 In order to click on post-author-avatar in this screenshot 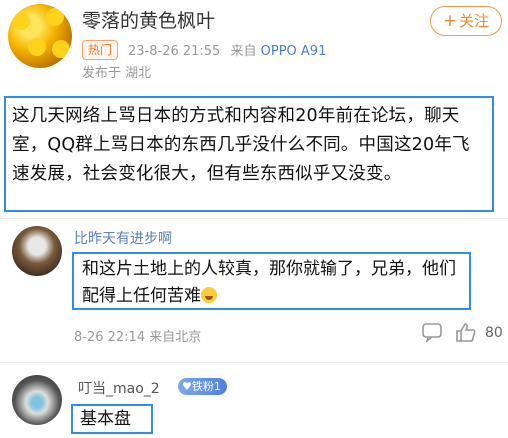, I will do `click(40, 36)`.